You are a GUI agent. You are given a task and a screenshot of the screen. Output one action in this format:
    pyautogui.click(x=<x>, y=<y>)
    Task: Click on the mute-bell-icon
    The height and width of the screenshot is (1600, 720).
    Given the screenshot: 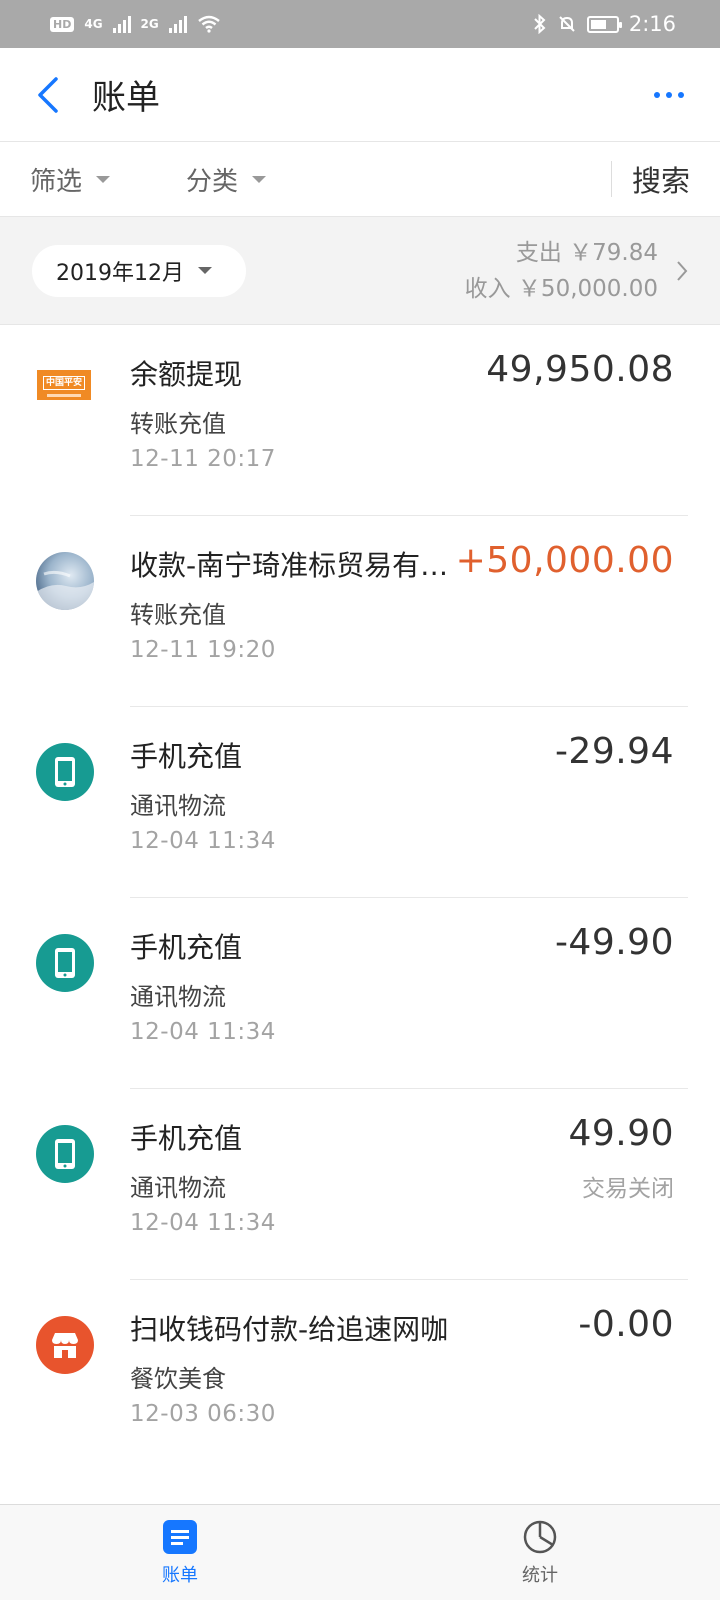 What is the action you would take?
    pyautogui.click(x=567, y=24)
    